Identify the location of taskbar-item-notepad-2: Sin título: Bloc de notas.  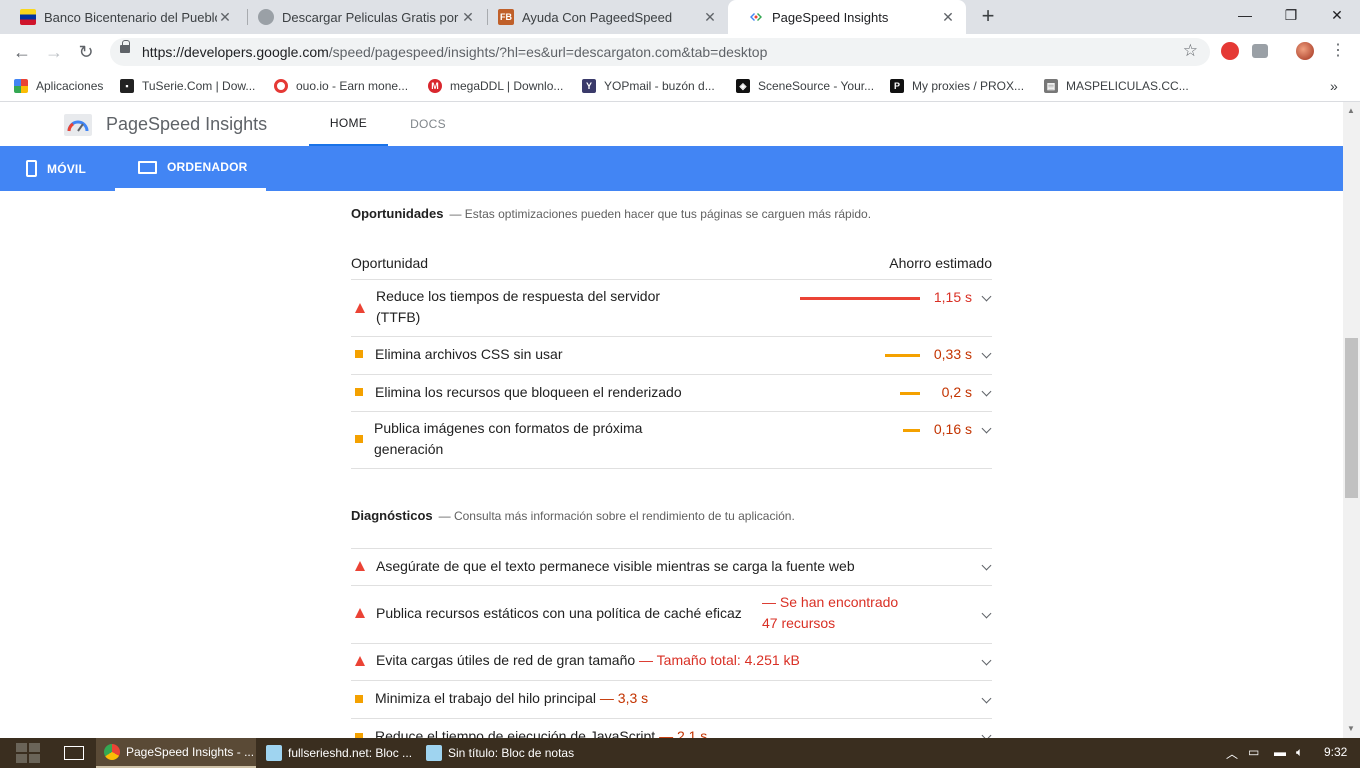
(503, 753).